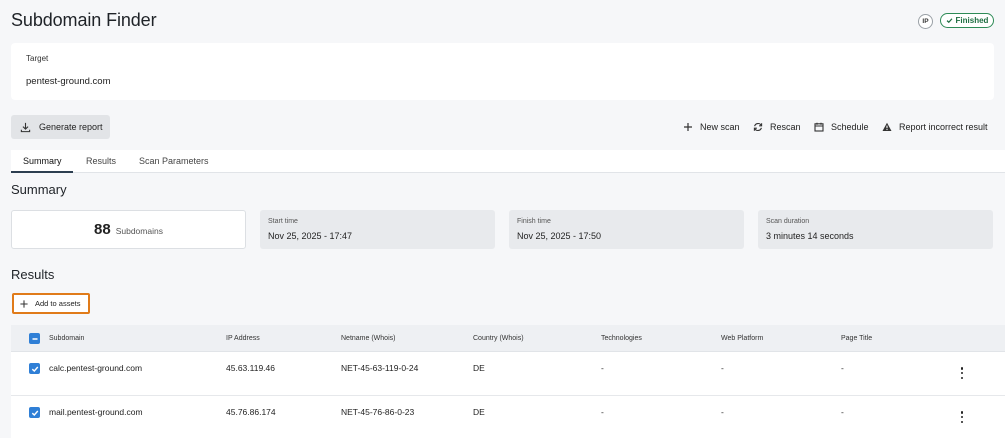  I want to click on finish-time-value: Nov 25, 2025 - 17:50, so click(559, 236).